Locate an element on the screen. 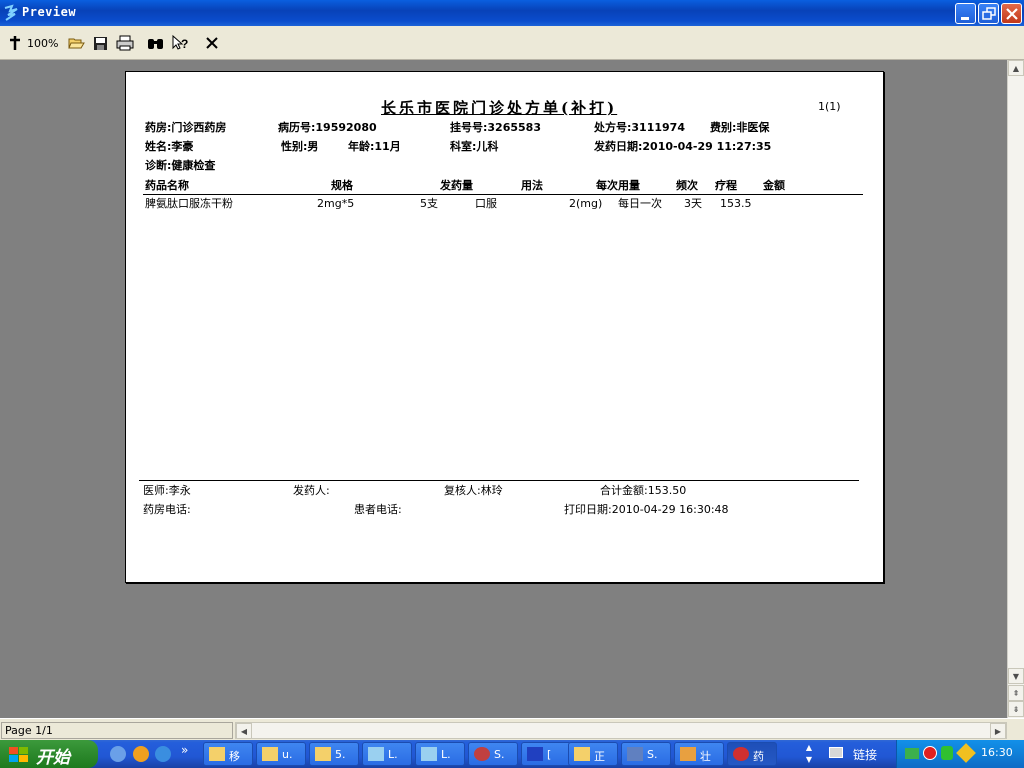  taskbar-scroll-icon: ▲ ▼ is located at coordinates (809, 754).